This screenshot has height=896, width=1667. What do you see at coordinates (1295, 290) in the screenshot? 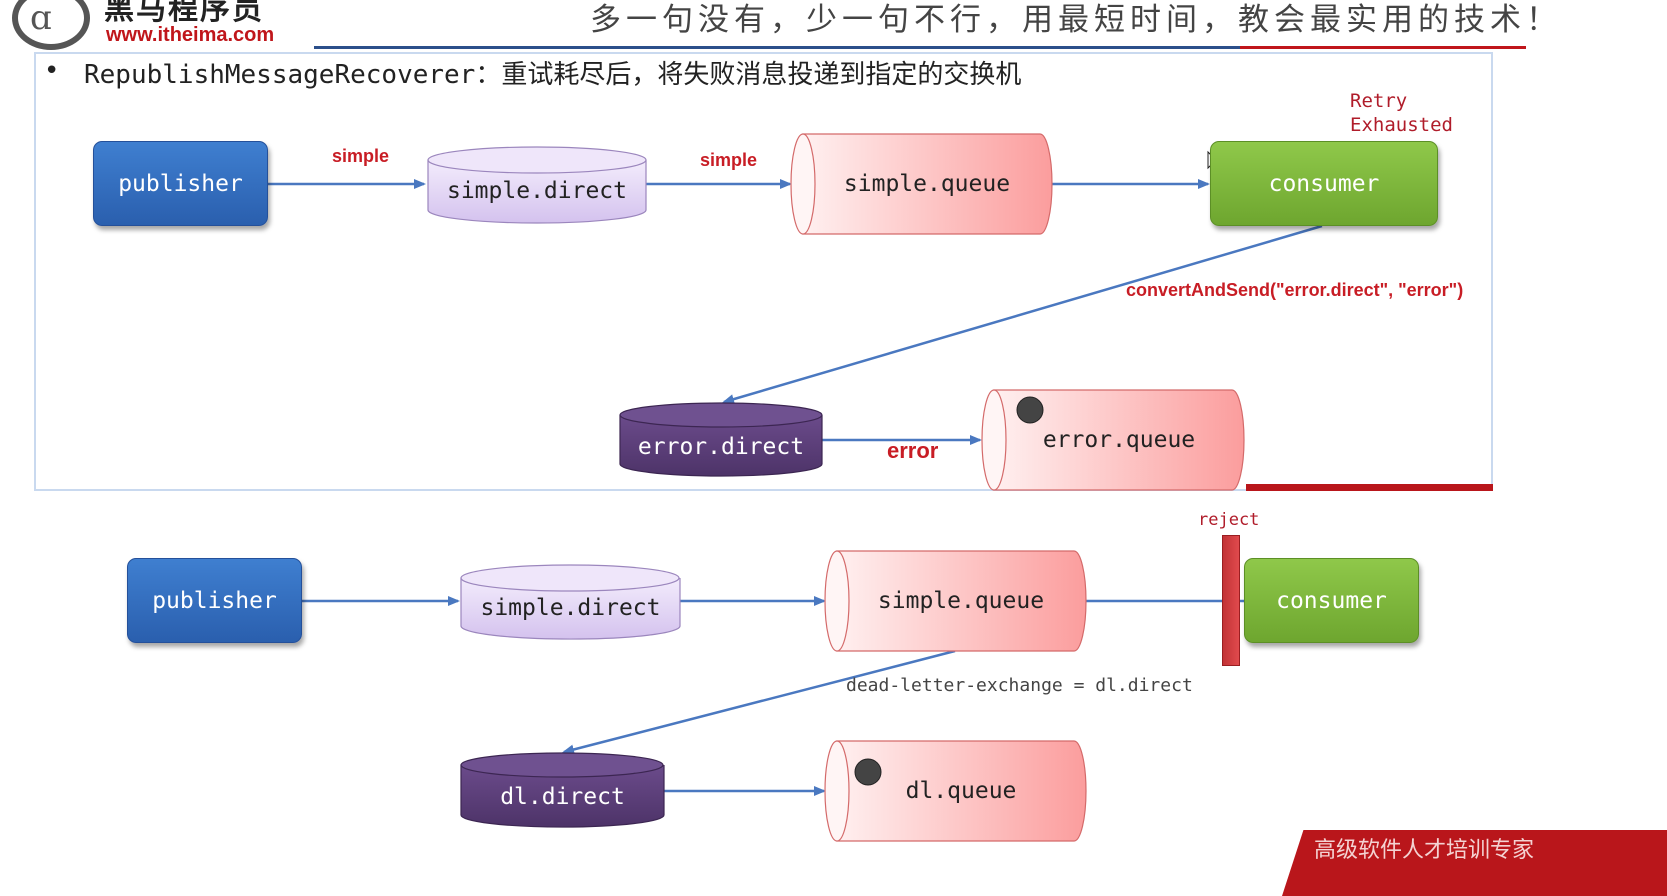
I see `convert-and-send-label: convertAndSend("error.direct", "error")` at bounding box center [1295, 290].